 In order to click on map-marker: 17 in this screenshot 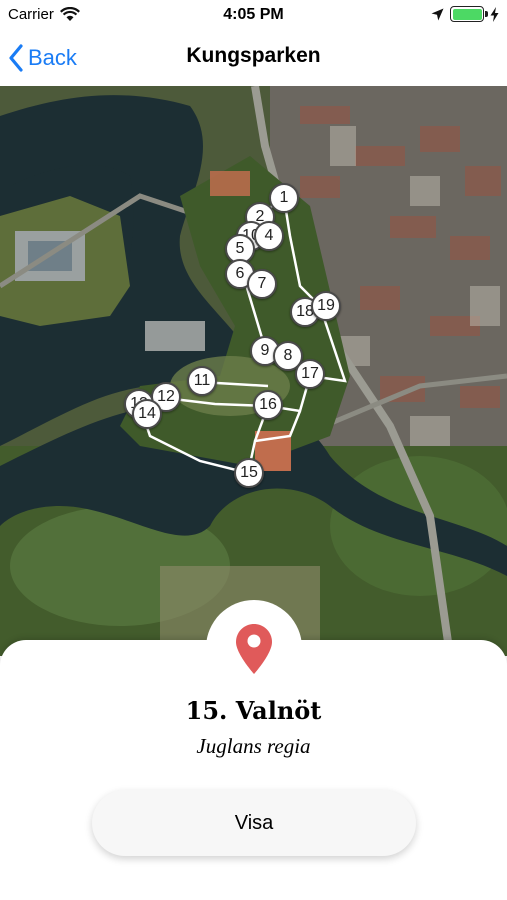, I will do `click(310, 374)`.